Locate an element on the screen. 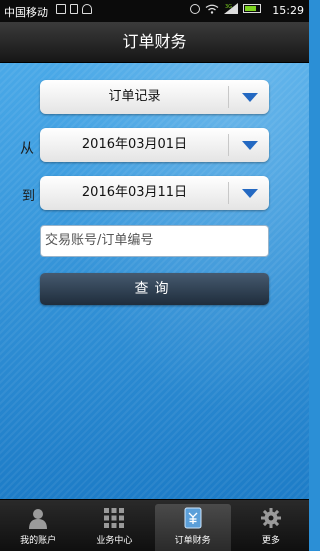 This screenshot has width=320, height=551. from-date-value: 2016年03月01日 is located at coordinates (134, 144).